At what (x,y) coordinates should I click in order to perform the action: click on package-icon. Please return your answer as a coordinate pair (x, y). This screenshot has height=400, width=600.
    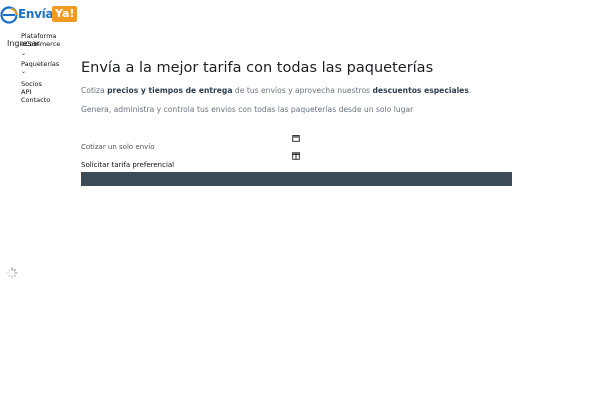
    Looking at the image, I should click on (296, 138).